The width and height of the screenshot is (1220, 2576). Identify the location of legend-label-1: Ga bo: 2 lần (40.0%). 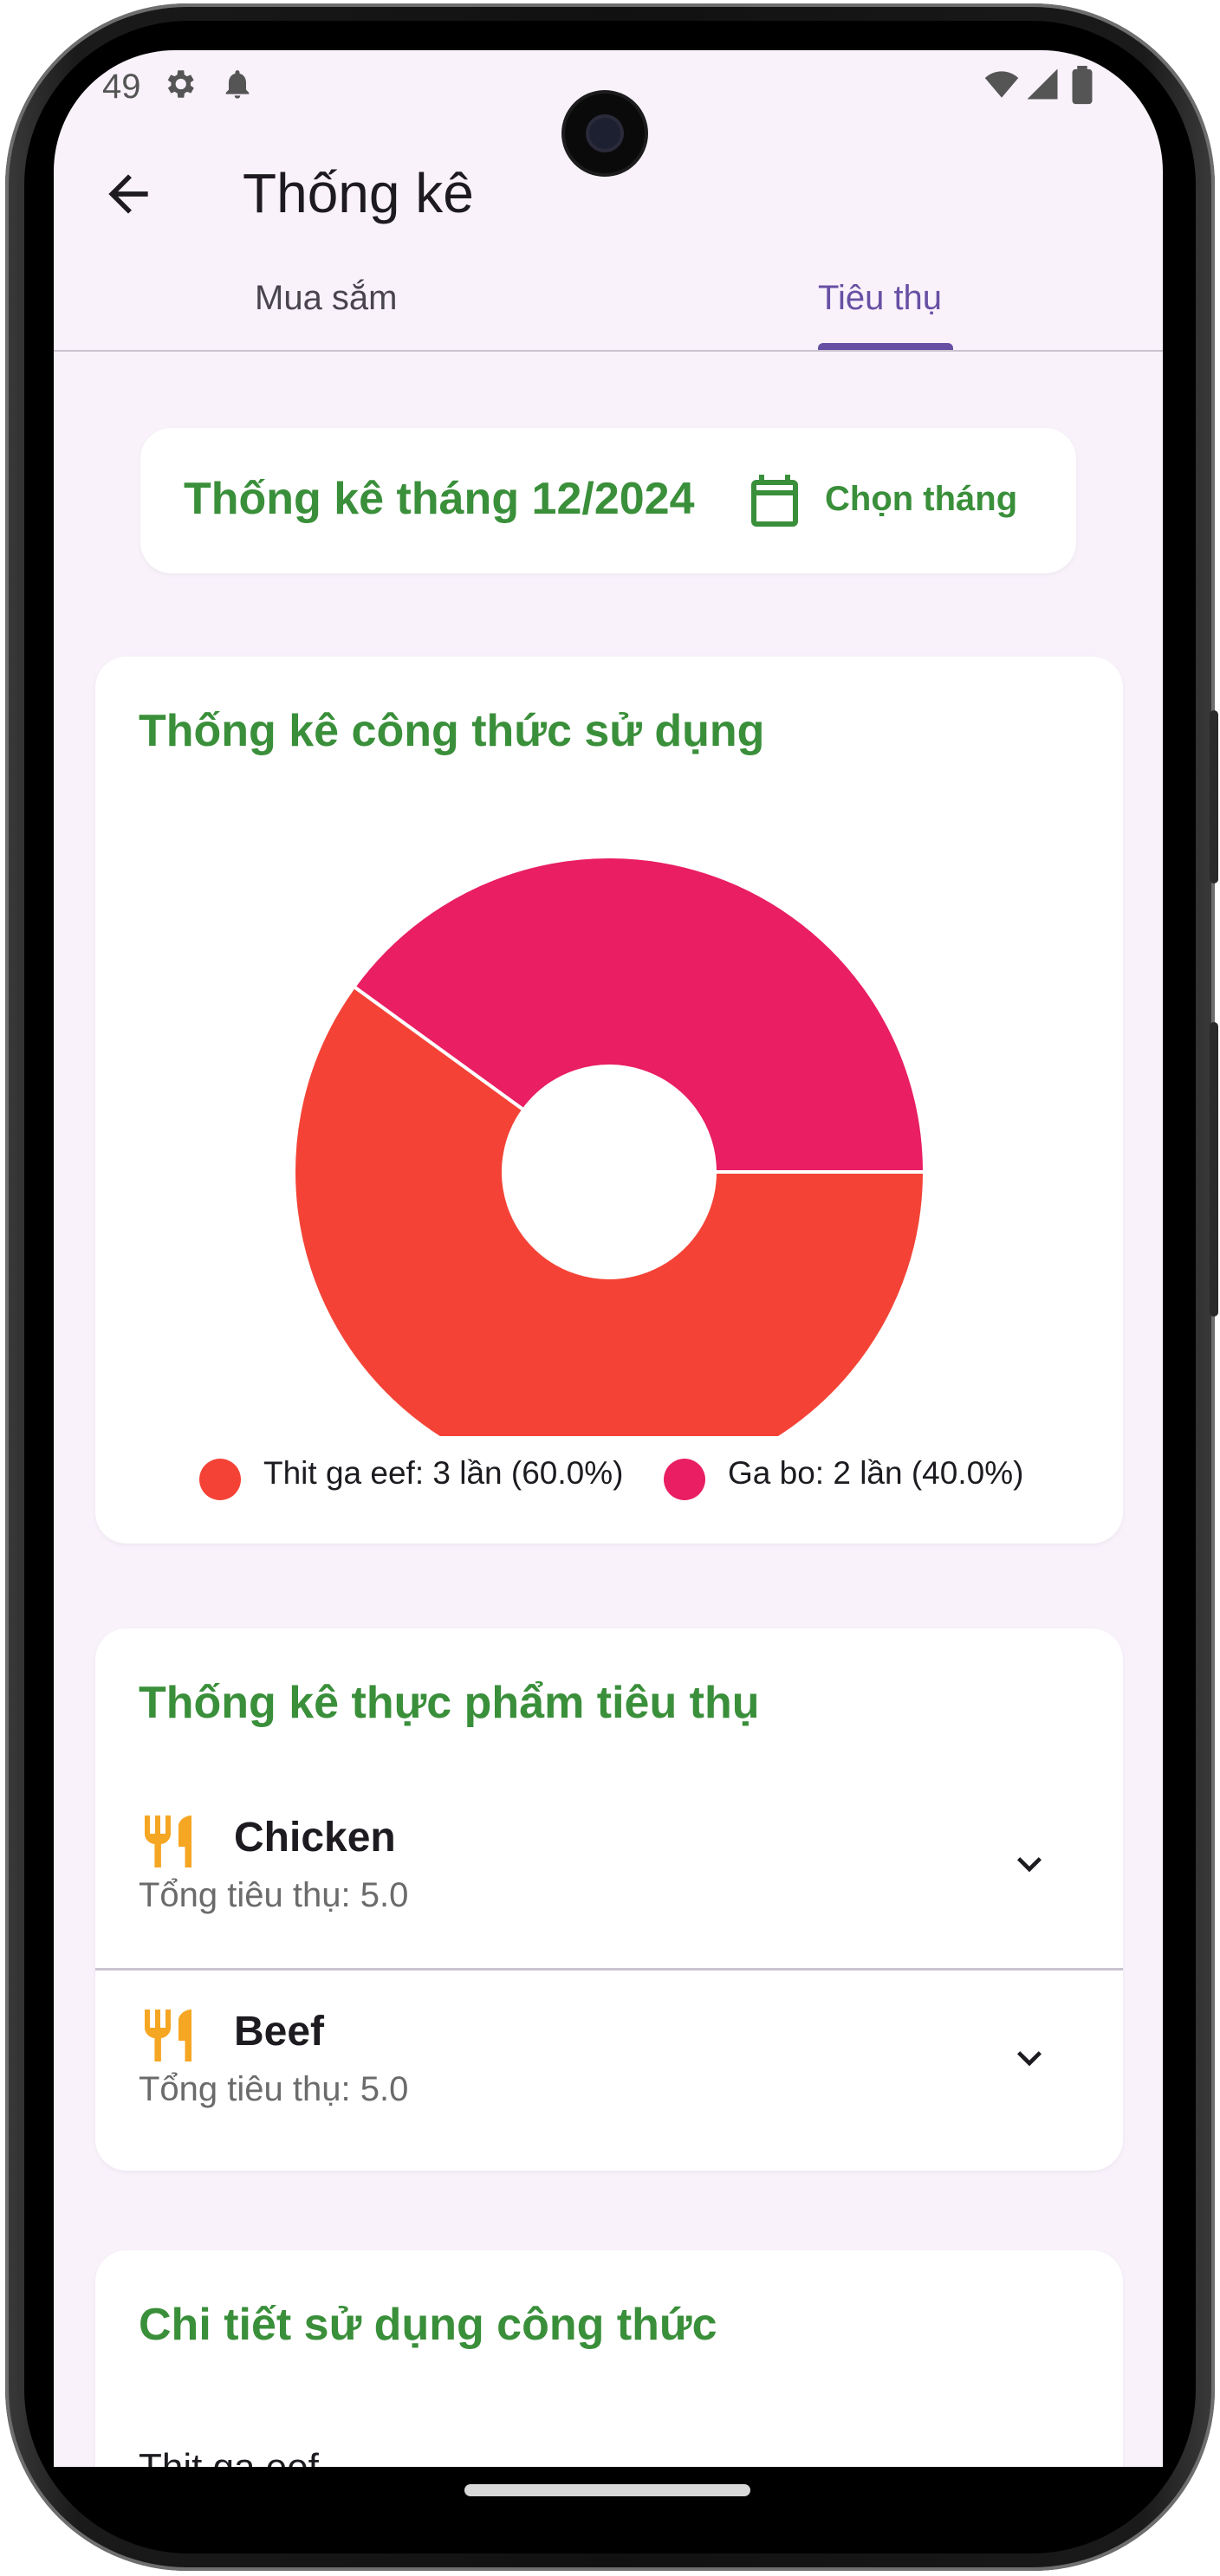
(876, 1473).